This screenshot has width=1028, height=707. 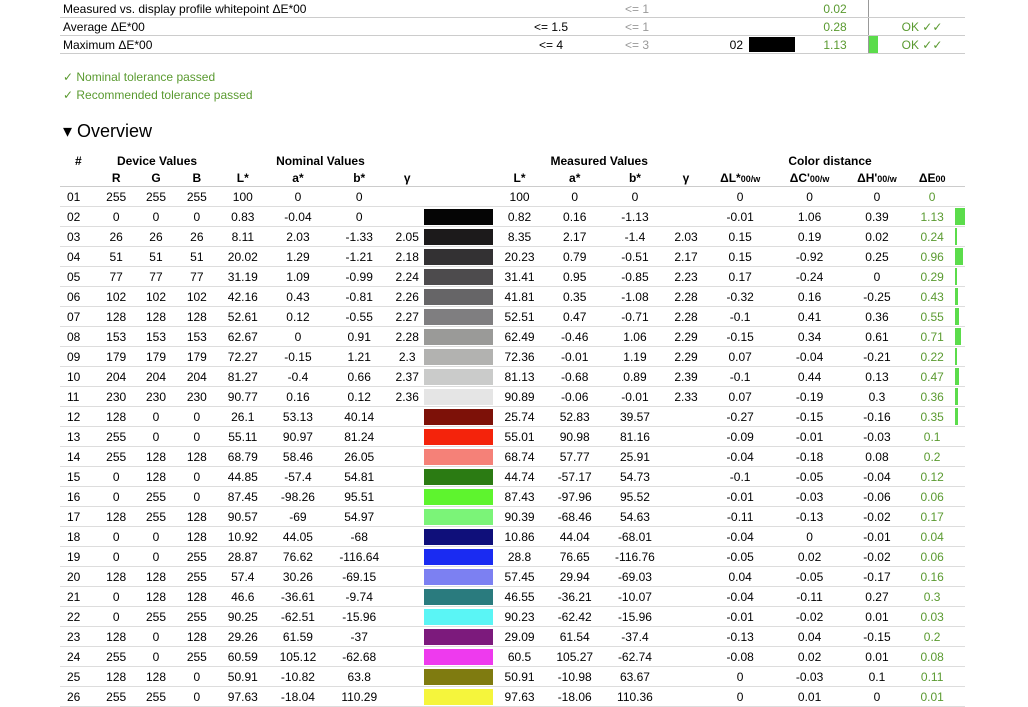 What do you see at coordinates (298, 336) in the screenshot?
I see `nominal-value: 0` at bounding box center [298, 336].